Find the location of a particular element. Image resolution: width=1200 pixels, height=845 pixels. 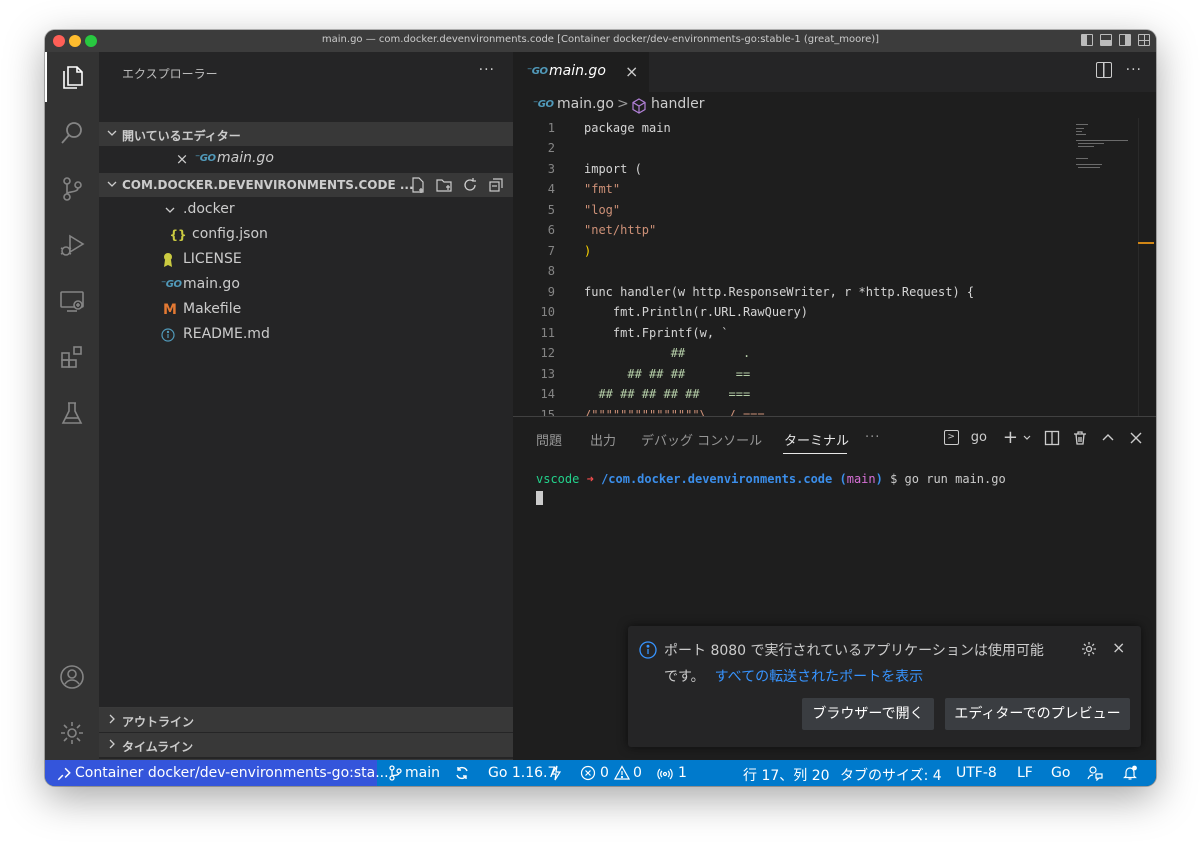

open-editor-name: main.go is located at coordinates (245, 158).